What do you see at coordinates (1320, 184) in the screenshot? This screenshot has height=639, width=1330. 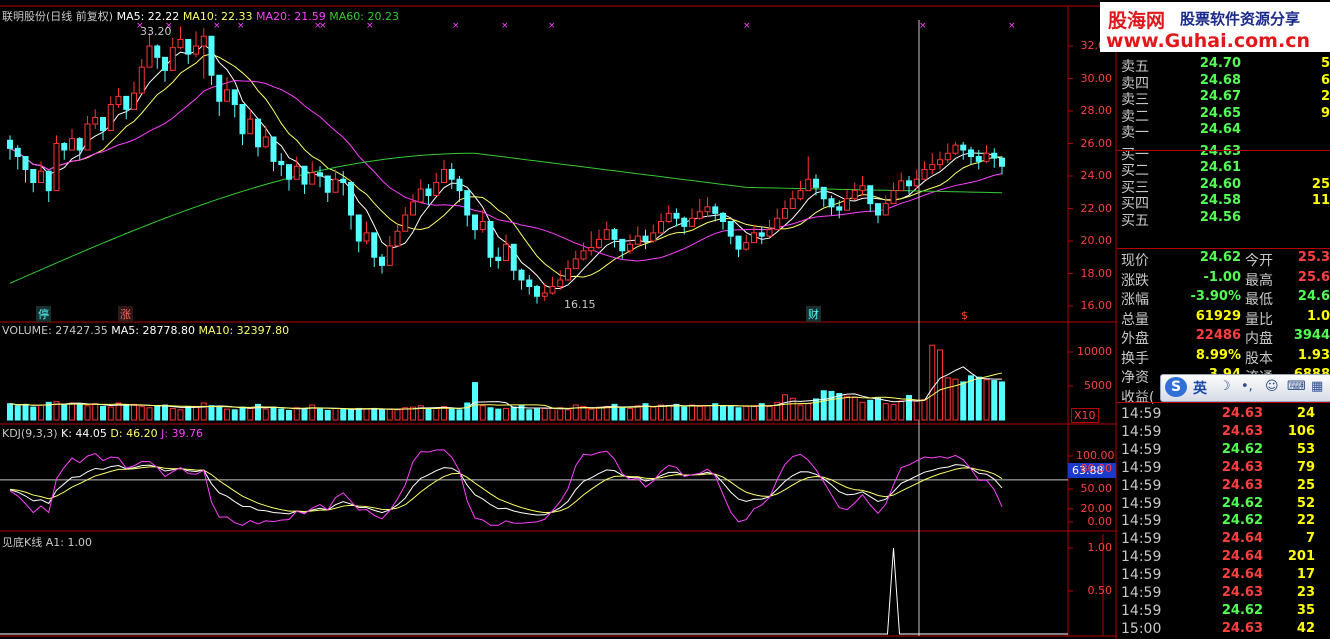 I see `buy-volume: 25` at bounding box center [1320, 184].